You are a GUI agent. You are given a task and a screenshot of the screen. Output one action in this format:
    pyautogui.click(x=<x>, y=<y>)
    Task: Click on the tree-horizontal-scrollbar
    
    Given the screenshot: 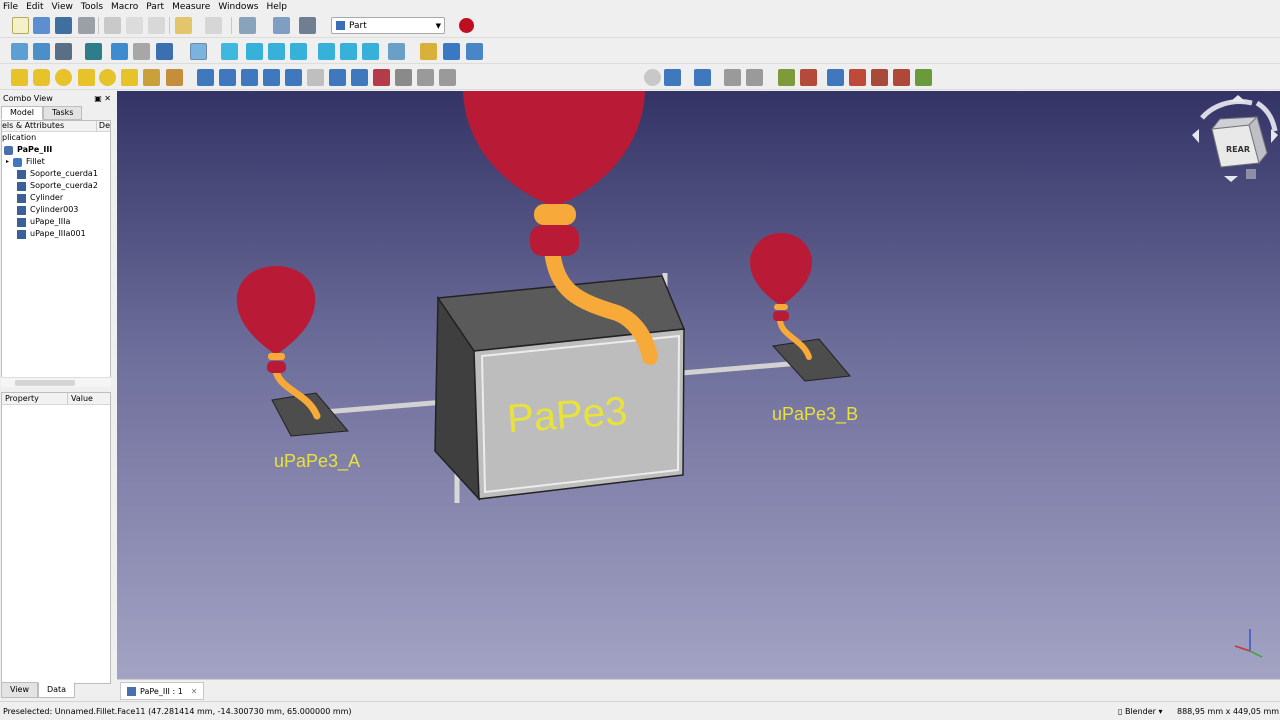 What is the action you would take?
    pyautogui.click(x=56, y=382)
    